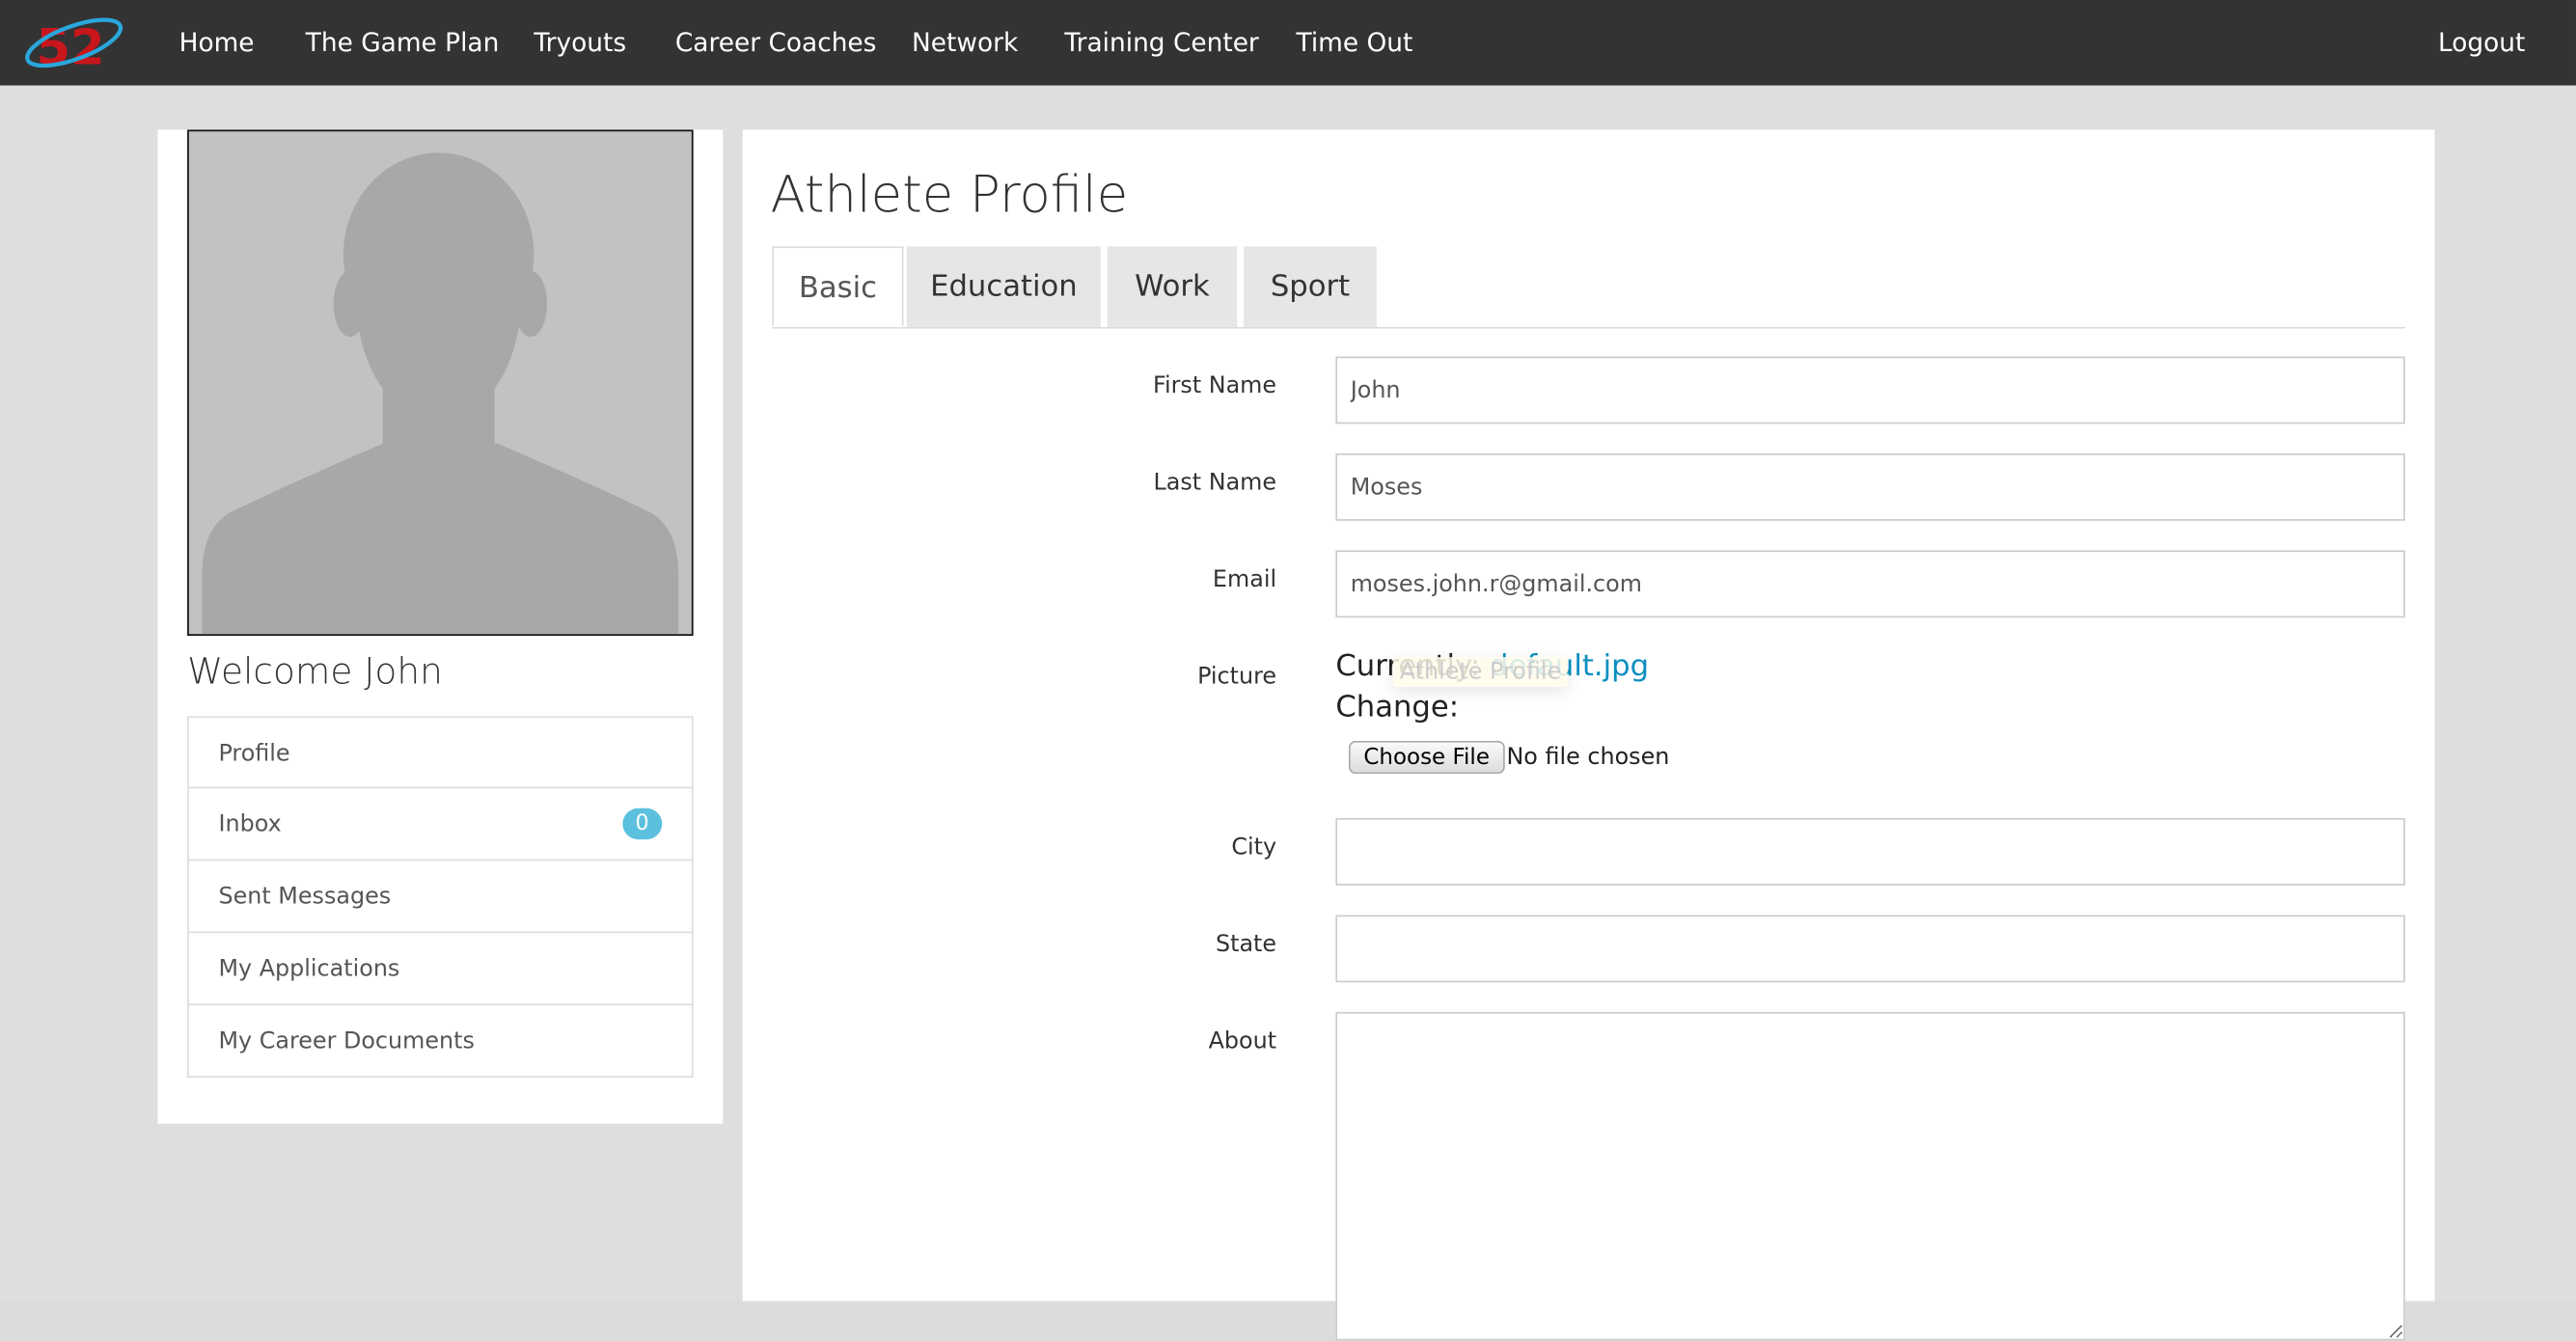 The image size is (2576, 1341). What do you see at coordinates (1589, 287) in the screenshot?
I see `tab-bar: Basic Education Work Sport` at bounding box center [1589, 287].